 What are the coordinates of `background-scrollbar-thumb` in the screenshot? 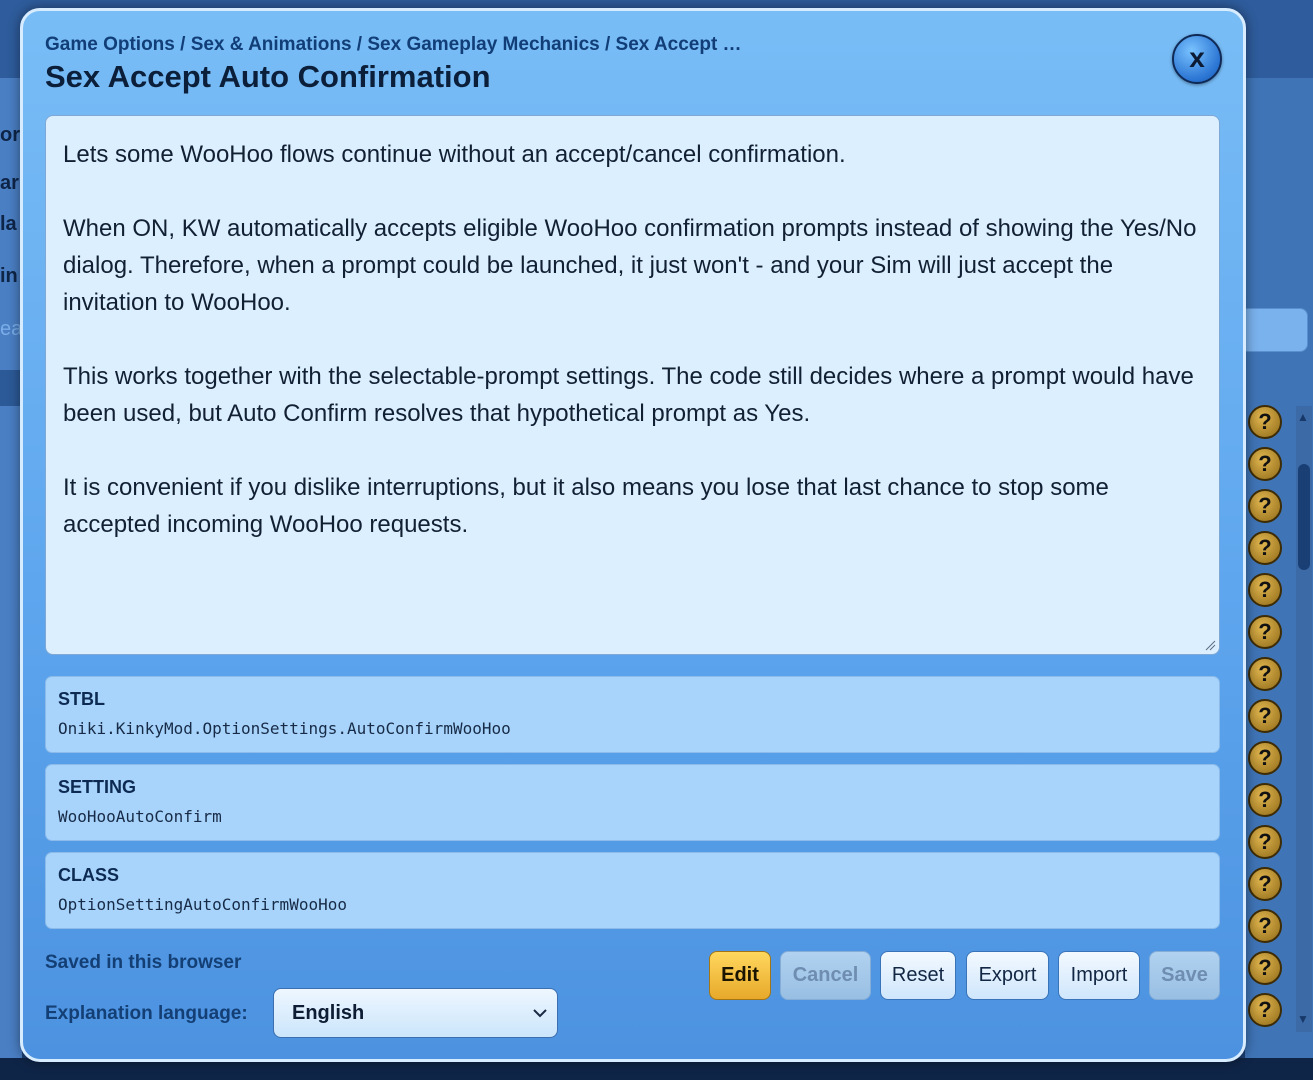 It's located at (1304, 517).